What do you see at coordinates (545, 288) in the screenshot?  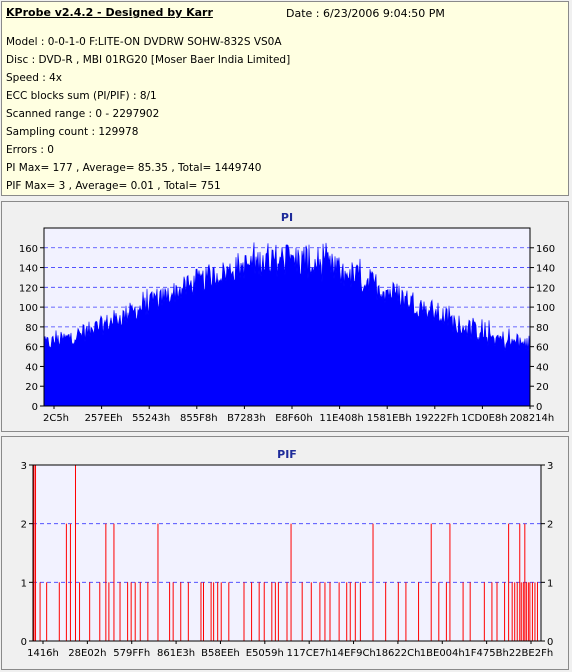 I see `pi-ytick-label-right: 120` at bounding box center [545, 288].